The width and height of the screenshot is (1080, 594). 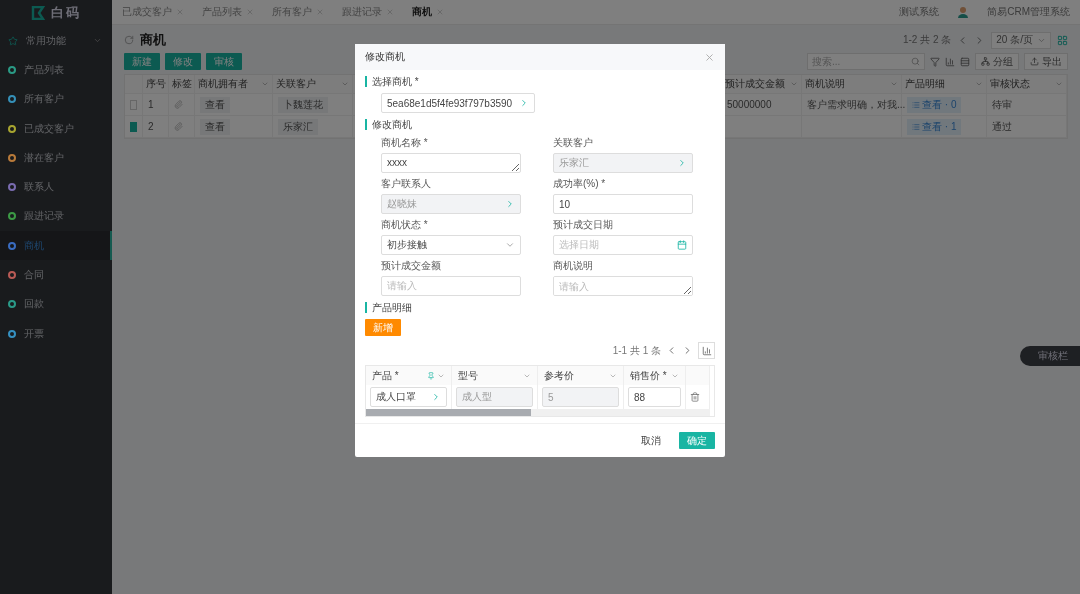 I want to click on field-label: 商机说明, so click(x=573, y=266).